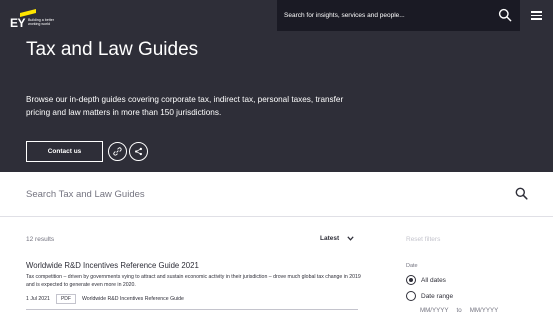  I want to click on sort-dropdown: Latest, so click(337, 238).